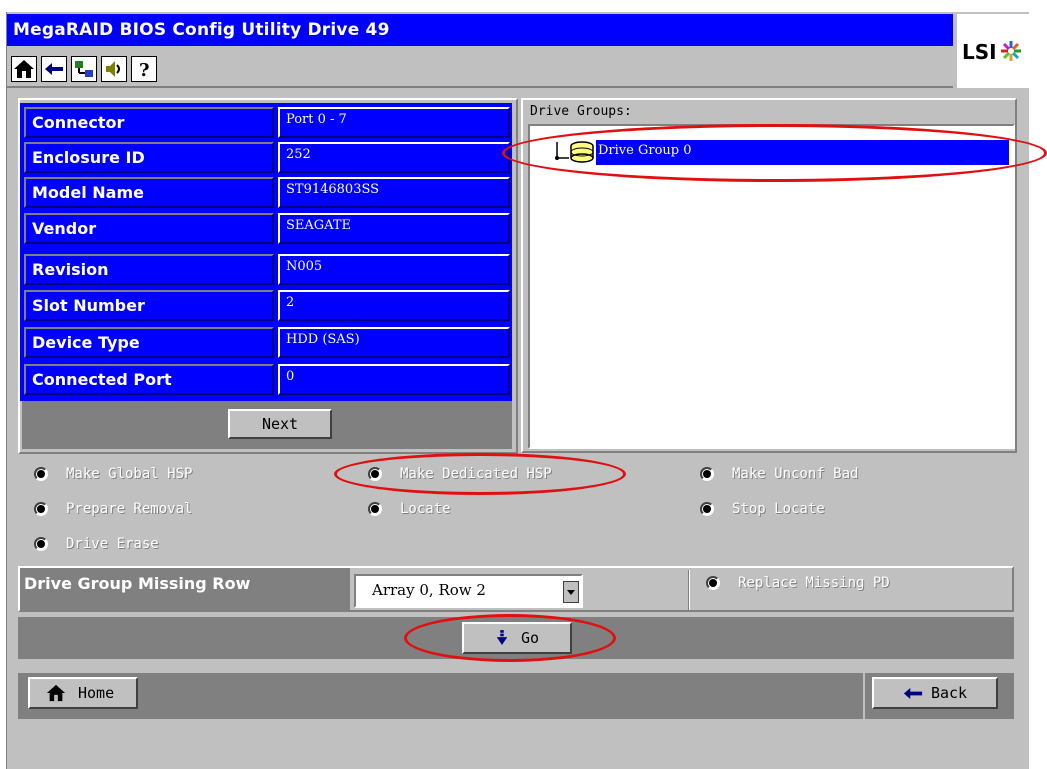 Image resolution: width=1047 pixels, height=769 pixels. What do you see at coordinates (689, 590) in the screenshot?
I see `separator` at bounding box center [689, 590].